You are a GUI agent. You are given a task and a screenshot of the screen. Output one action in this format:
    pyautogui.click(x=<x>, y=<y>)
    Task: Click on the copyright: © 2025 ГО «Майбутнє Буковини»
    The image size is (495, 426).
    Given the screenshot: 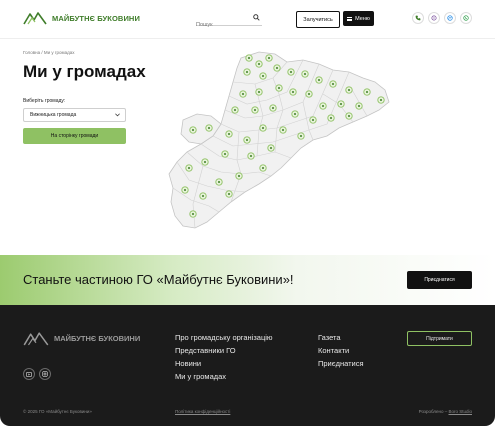 What is the action you would take?
    pyautogui.click(x=57, y=411)
    